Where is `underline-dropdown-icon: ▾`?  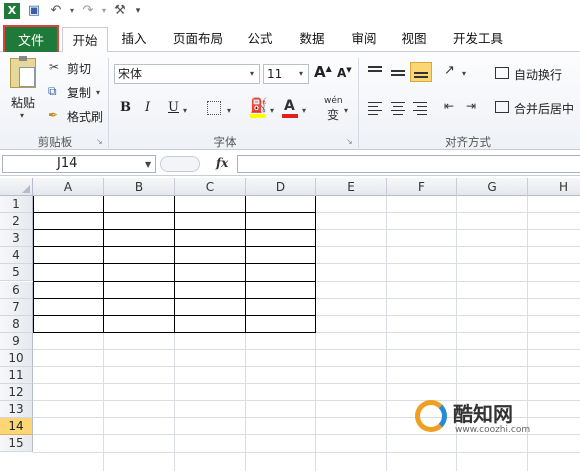
underline-dropdown-icon: ▾ is located at coordinates (185, 110).